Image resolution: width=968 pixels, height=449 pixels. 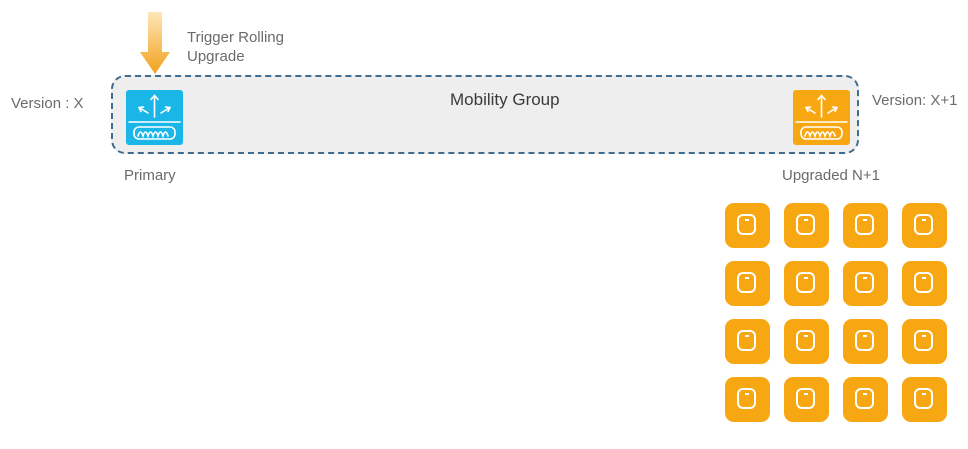 What do you see at coordinates (915, 100) in the screenshot?
I see `version-right-label: Version: X+1` at bounding box center [915, 100].